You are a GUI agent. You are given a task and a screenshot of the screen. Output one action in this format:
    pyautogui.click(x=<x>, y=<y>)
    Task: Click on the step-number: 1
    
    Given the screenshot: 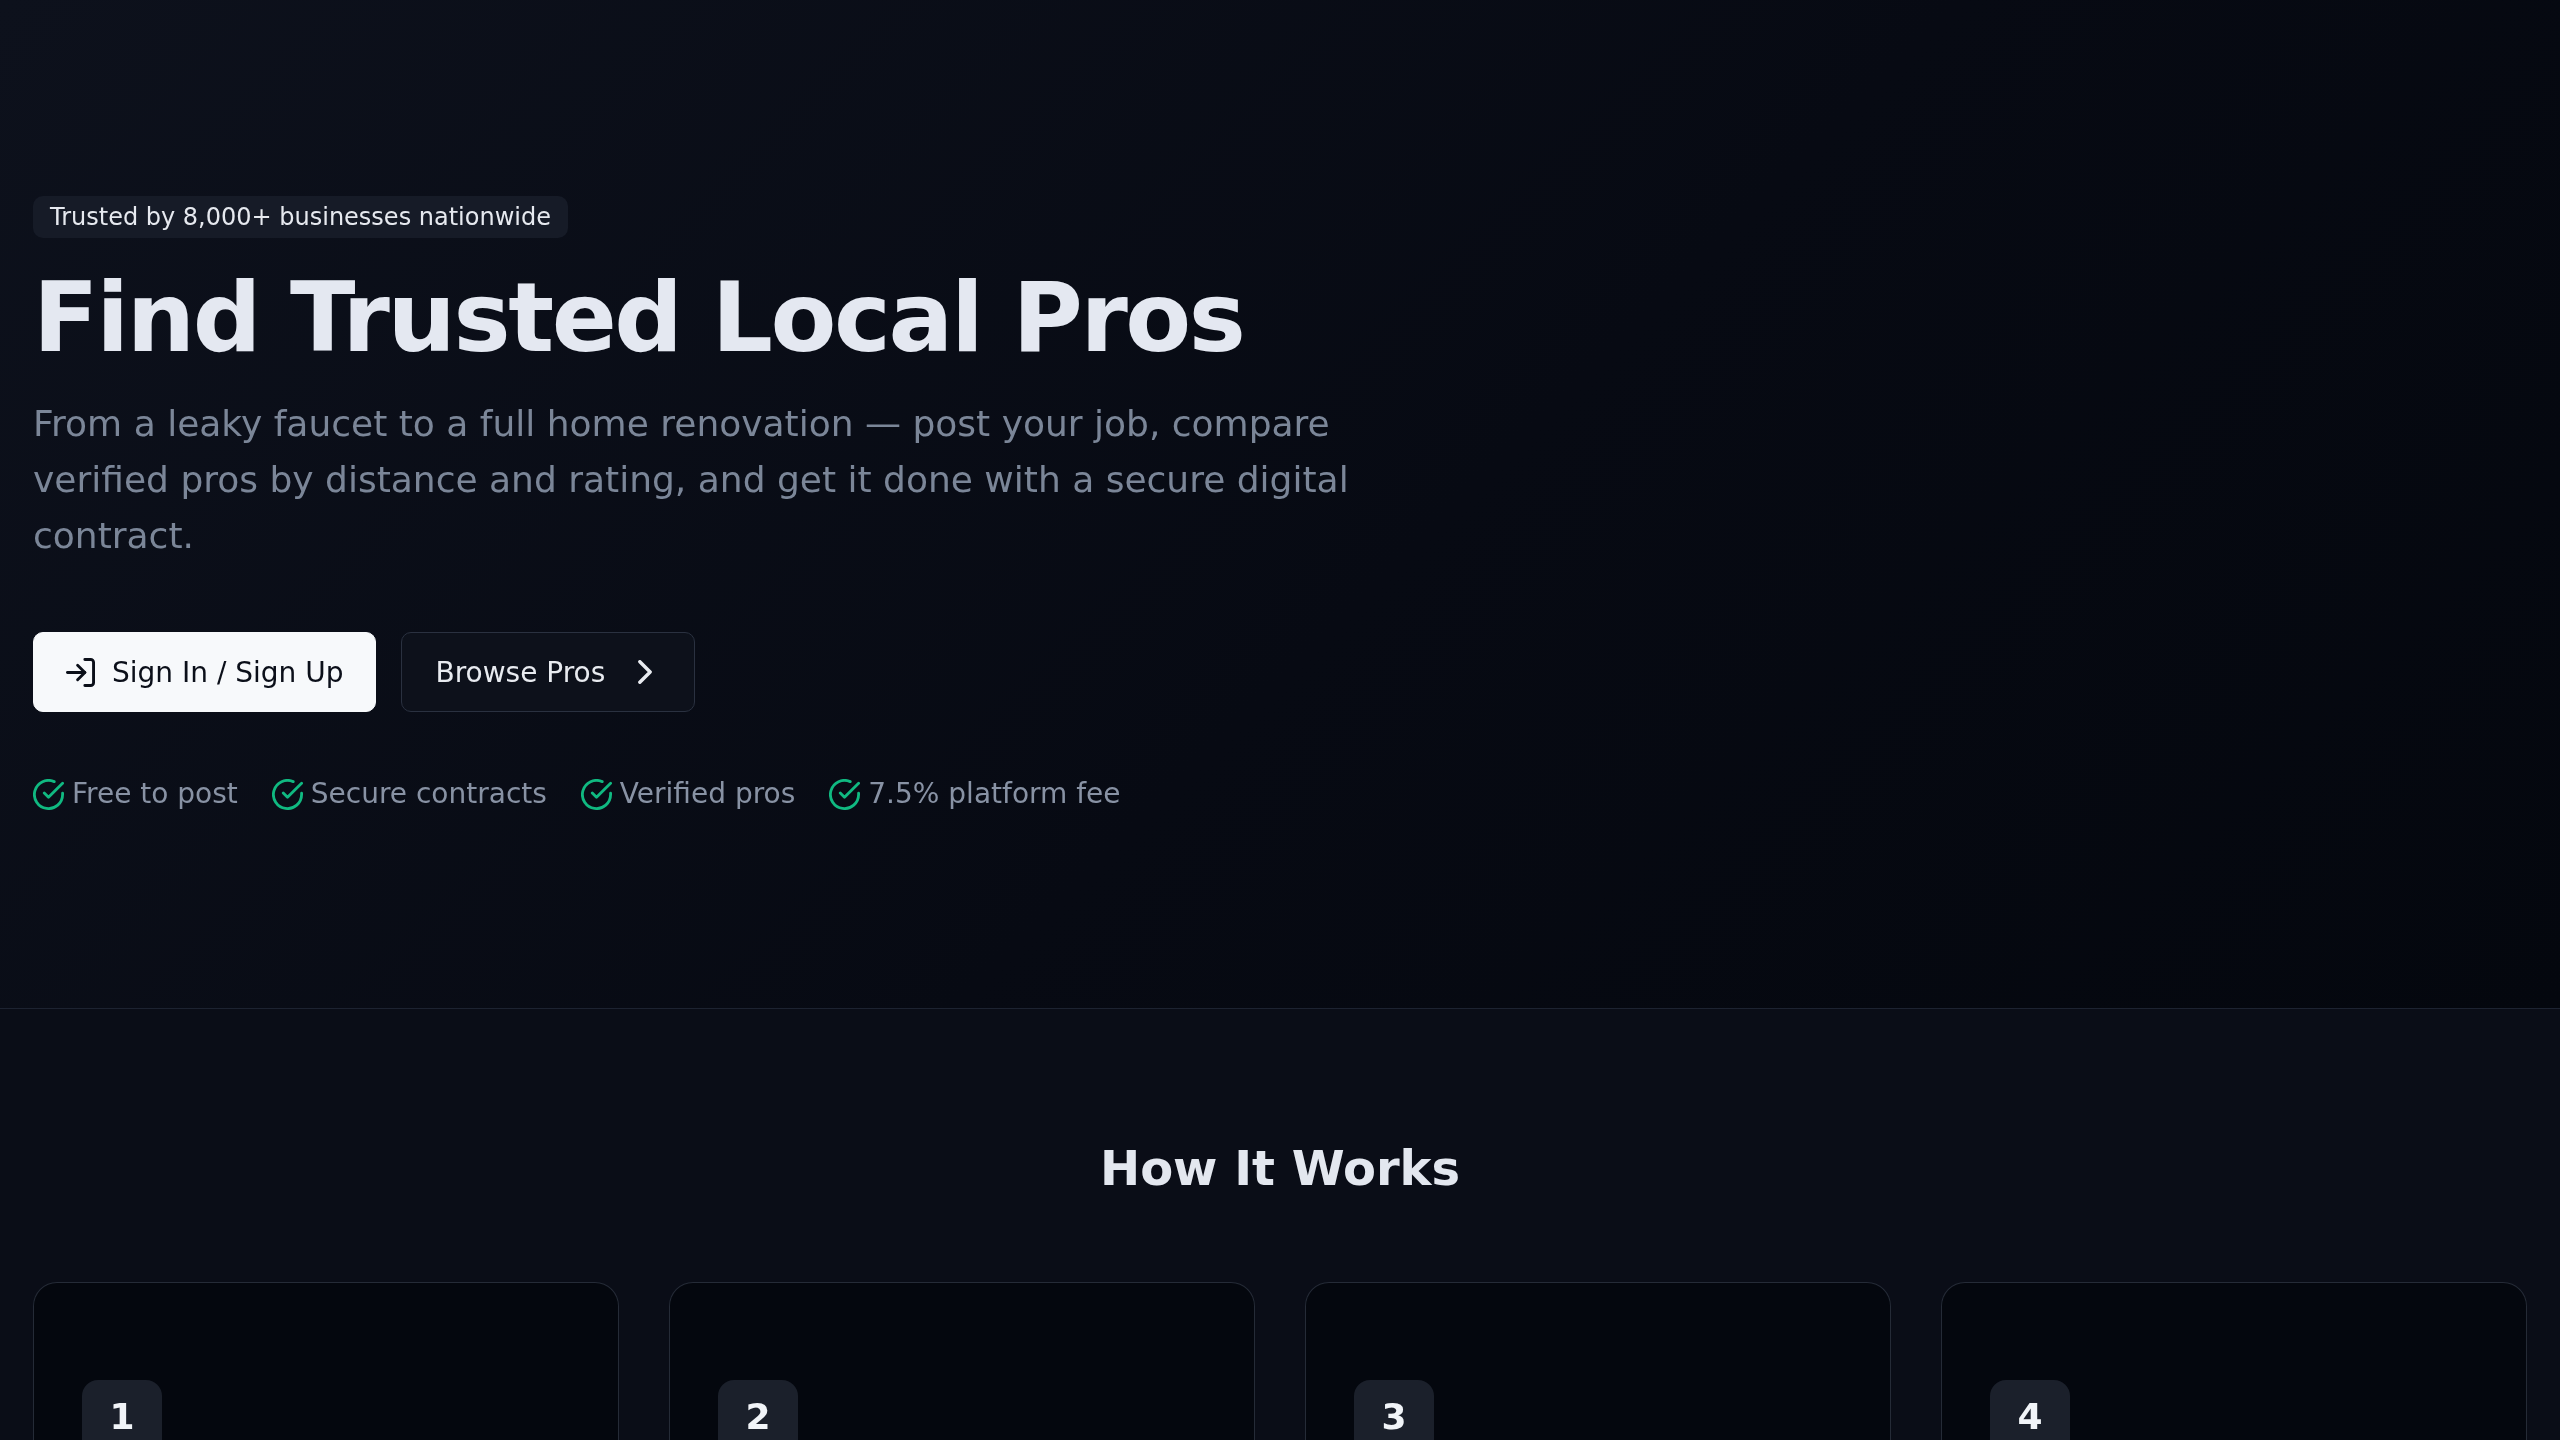 What is the action you would take?
    pyautogui.click(x=122, y=1410)
    